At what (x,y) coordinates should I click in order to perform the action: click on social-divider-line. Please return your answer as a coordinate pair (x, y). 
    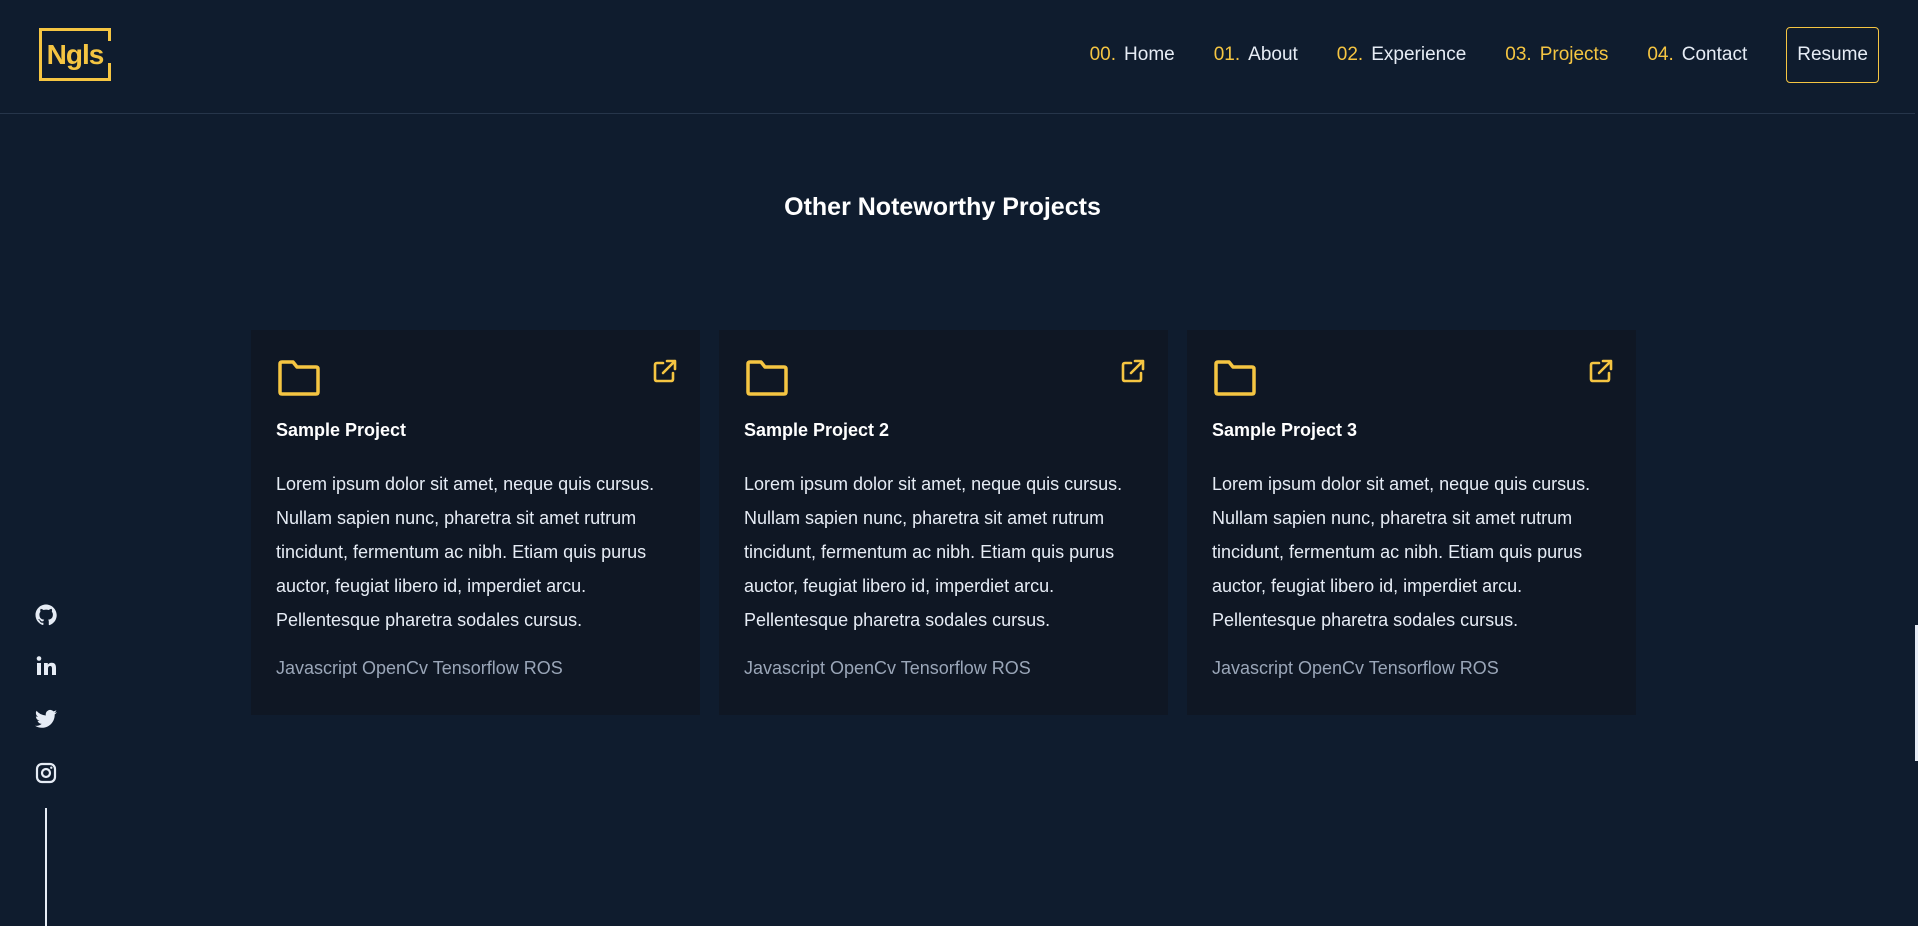
    Looking at the image, I should click on (46, 867).